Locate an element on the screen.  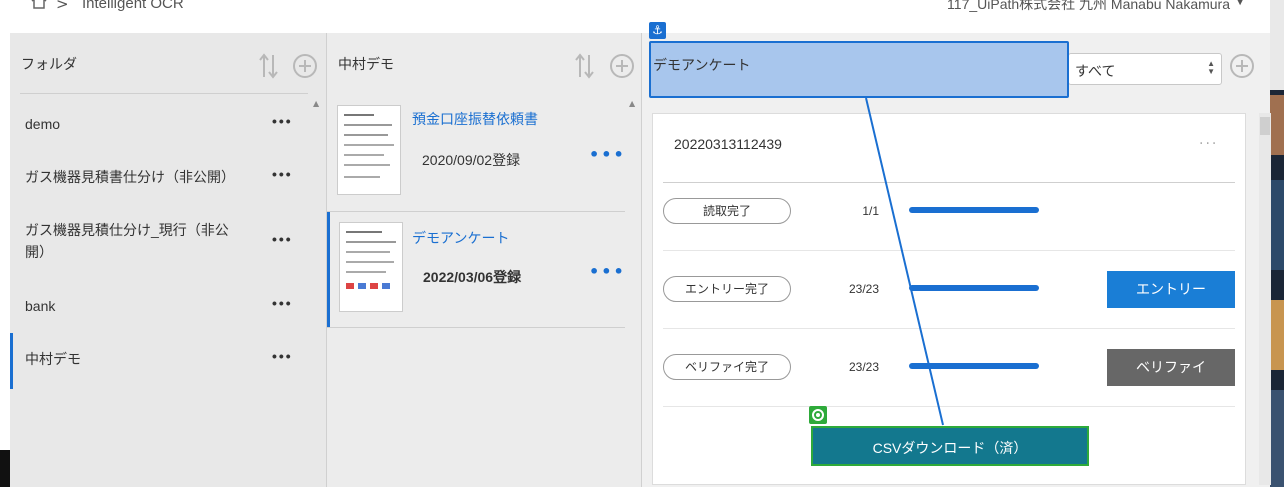
target-icon is located at coordinates (818, 415).